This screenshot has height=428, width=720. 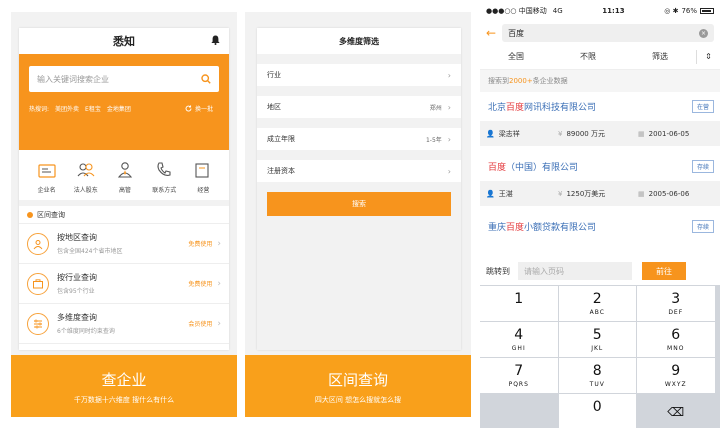 What do you see at coordinates (542, 106) in the screenshot?
I see `company-name: 北京百度网讯科技有限公司` at bounding box center [542, 106].